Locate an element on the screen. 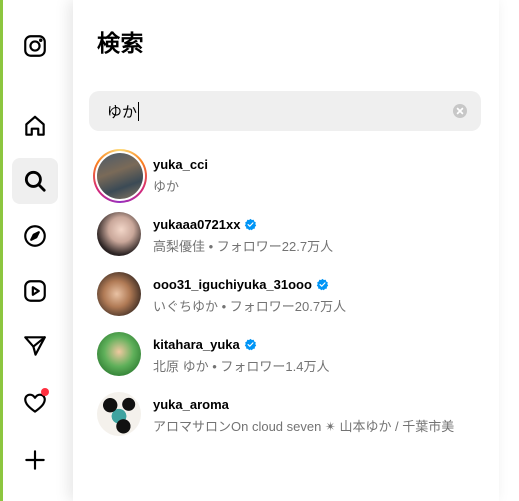 This screenshot has width=519, height=501. result-subtitle: アロマサロンOn cloud seven ✴ 山本ゆか / 千葉市美 is located at coordinates (304, 426).